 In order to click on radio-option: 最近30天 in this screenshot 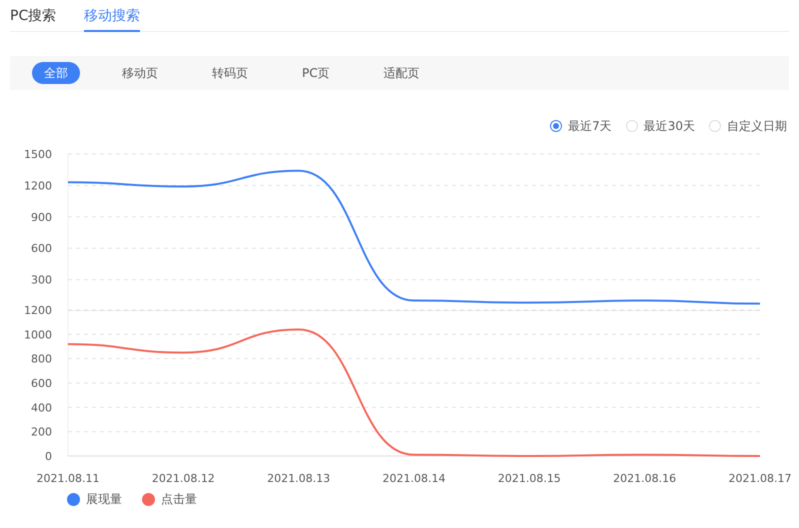, I will do `click(660, 126)`.